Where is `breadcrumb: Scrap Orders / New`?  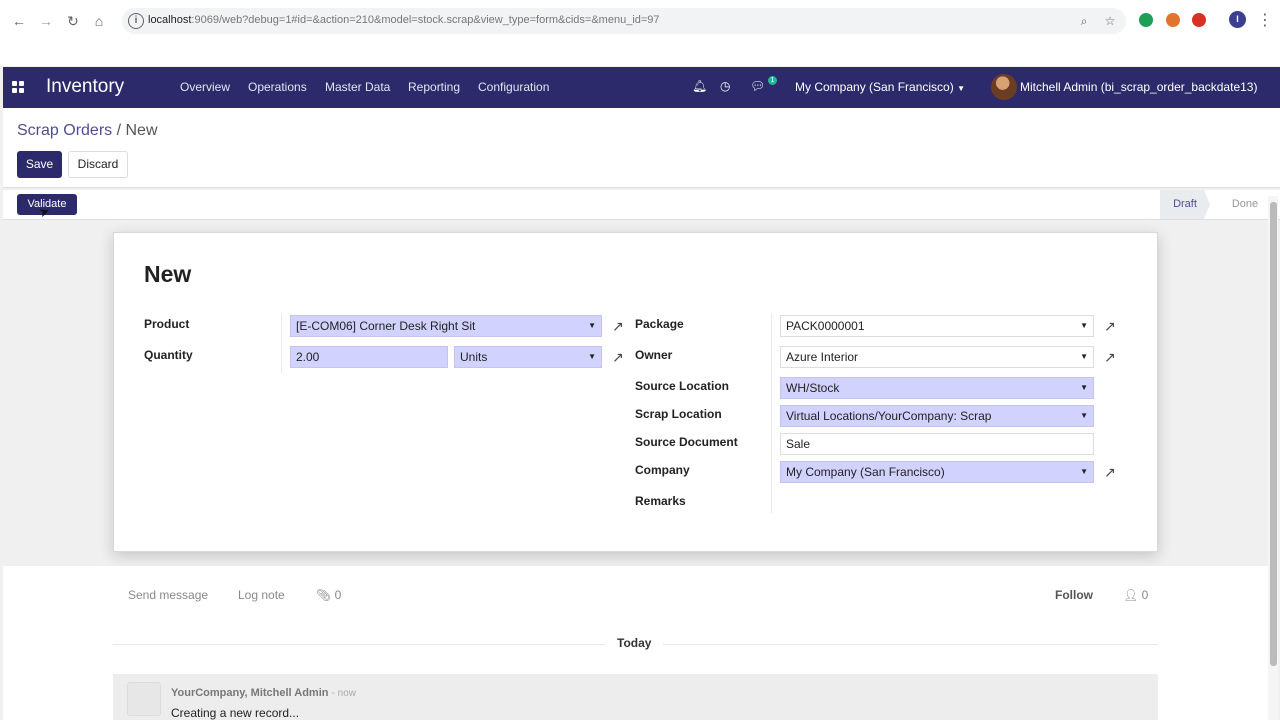
breadcrumb: Scrap Orders / New is located at coordinates (87, 131).